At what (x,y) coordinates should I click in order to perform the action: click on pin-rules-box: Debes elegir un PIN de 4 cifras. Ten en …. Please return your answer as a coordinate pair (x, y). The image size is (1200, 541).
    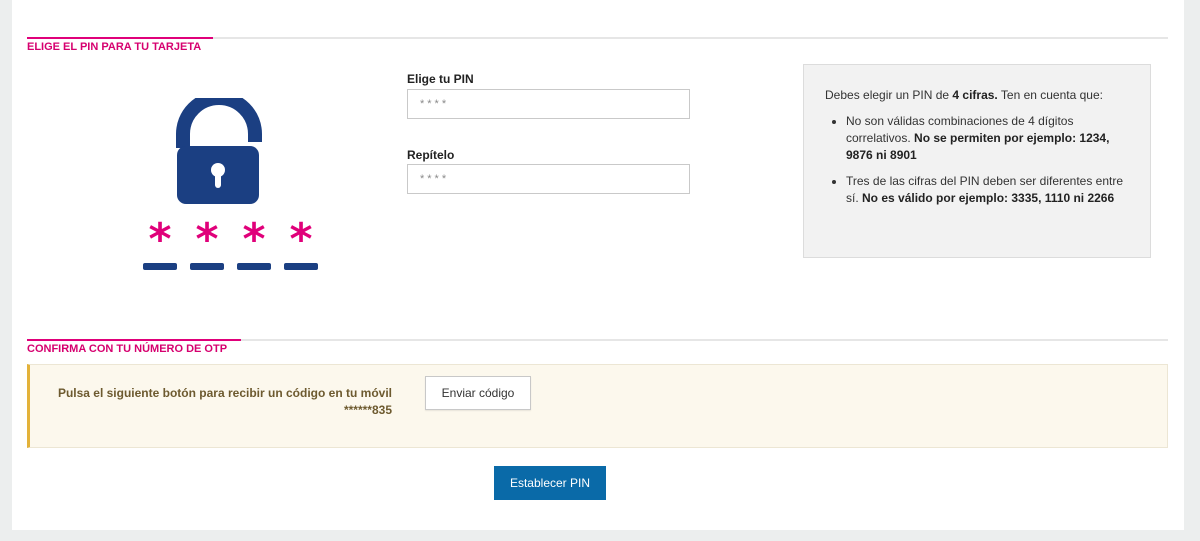
    Looking at the image, I should click on (977, 161).